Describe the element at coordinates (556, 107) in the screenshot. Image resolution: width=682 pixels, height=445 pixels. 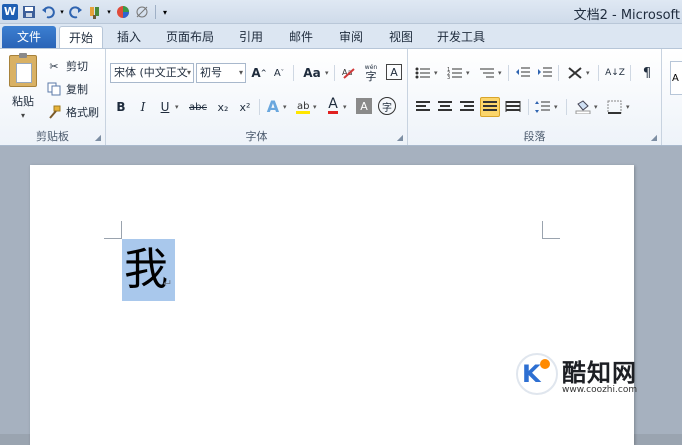
I see `line-spacing-dropdown-icon: ▾` at that location.